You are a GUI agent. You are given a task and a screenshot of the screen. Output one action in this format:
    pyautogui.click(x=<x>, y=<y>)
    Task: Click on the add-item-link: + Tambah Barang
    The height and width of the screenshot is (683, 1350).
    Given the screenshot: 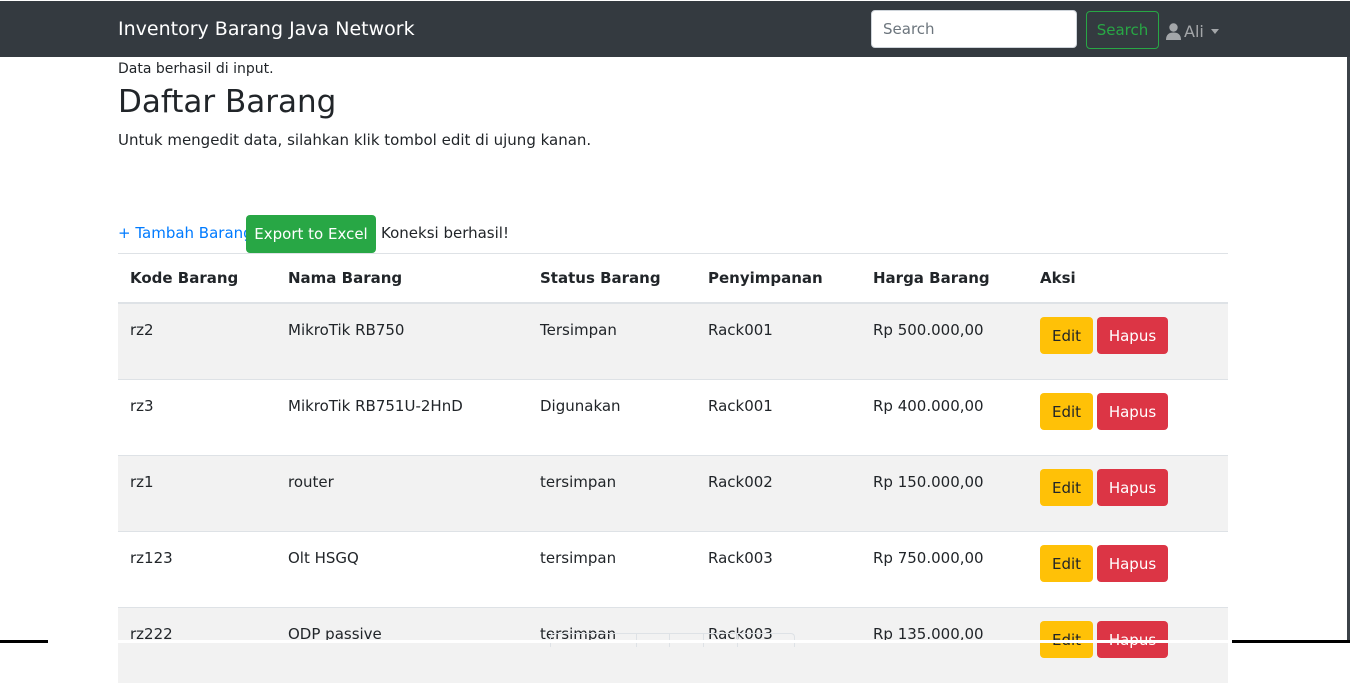 What is the action you would take?
    pyautogui.click(x=185, y=233)
    